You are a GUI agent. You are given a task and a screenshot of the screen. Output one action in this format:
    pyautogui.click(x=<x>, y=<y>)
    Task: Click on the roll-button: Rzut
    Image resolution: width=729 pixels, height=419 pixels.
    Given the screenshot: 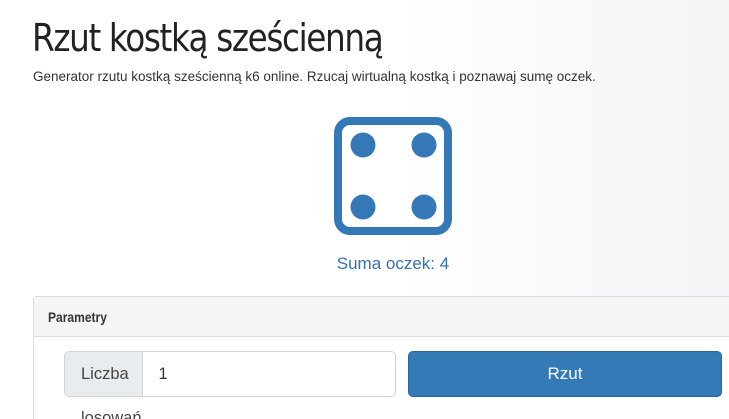 What is the action you would take?
    pyautogui.click(x=565, y=374)
    